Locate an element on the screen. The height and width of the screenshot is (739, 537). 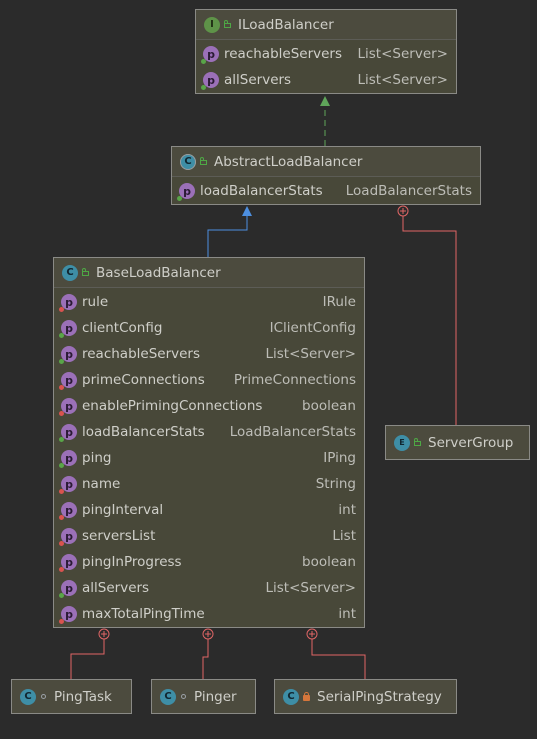
field-name: rule is located at coordinates (95, 302).